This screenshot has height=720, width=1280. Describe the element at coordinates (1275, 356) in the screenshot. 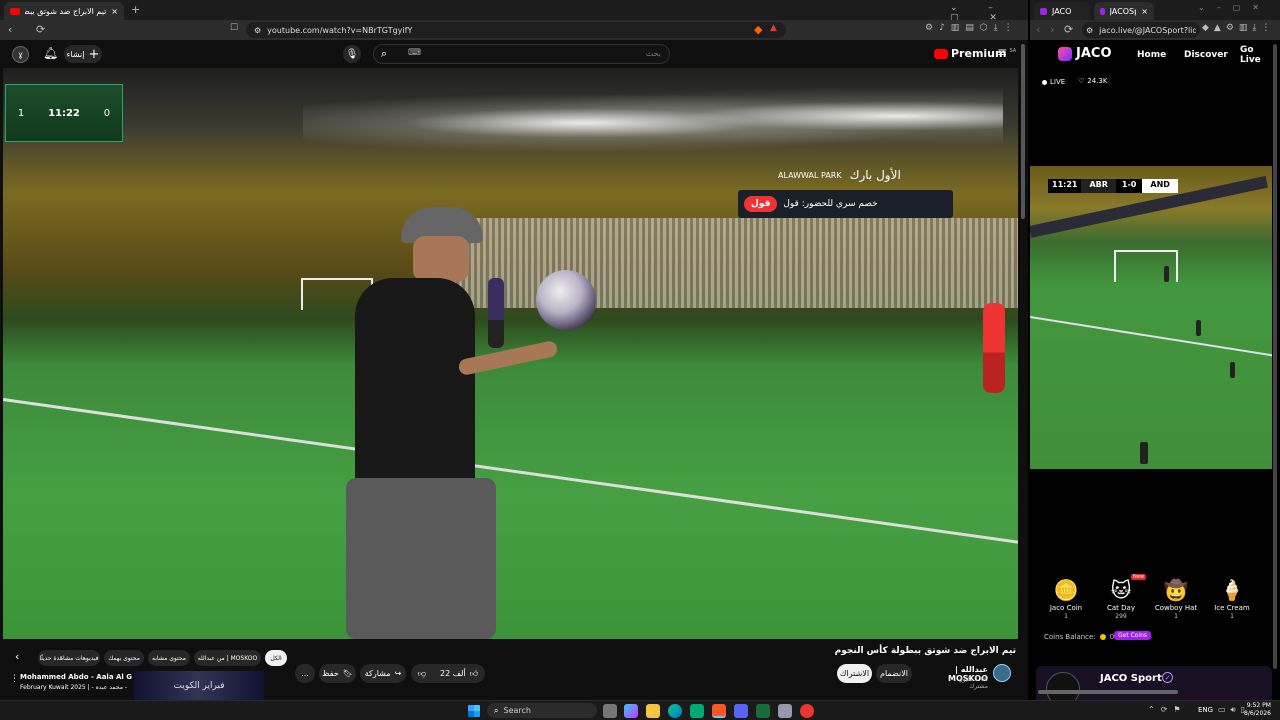

I see `right-scrollbar` at that location.